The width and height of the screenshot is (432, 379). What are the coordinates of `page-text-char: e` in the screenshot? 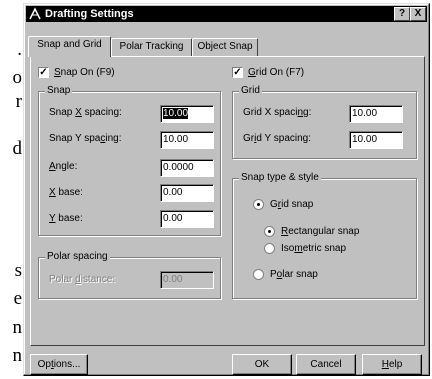 It's located at (17, 298).